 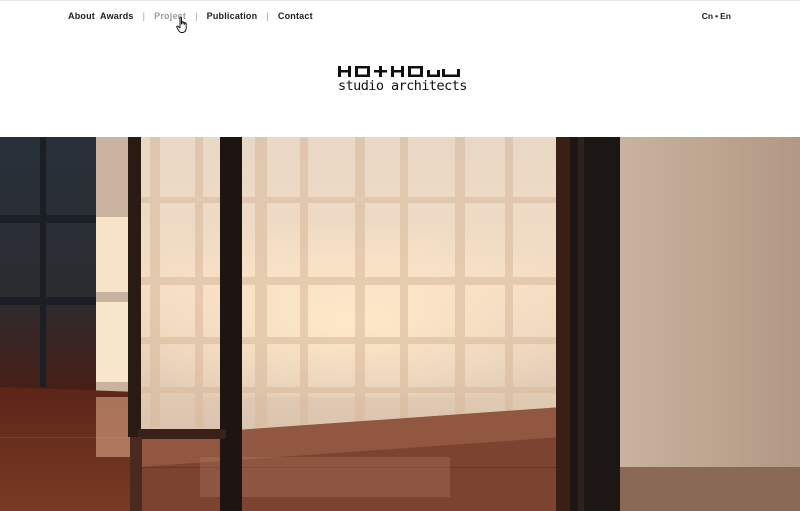 I want to click on language-switcher: Cn • En, so click(x=716, y=16).